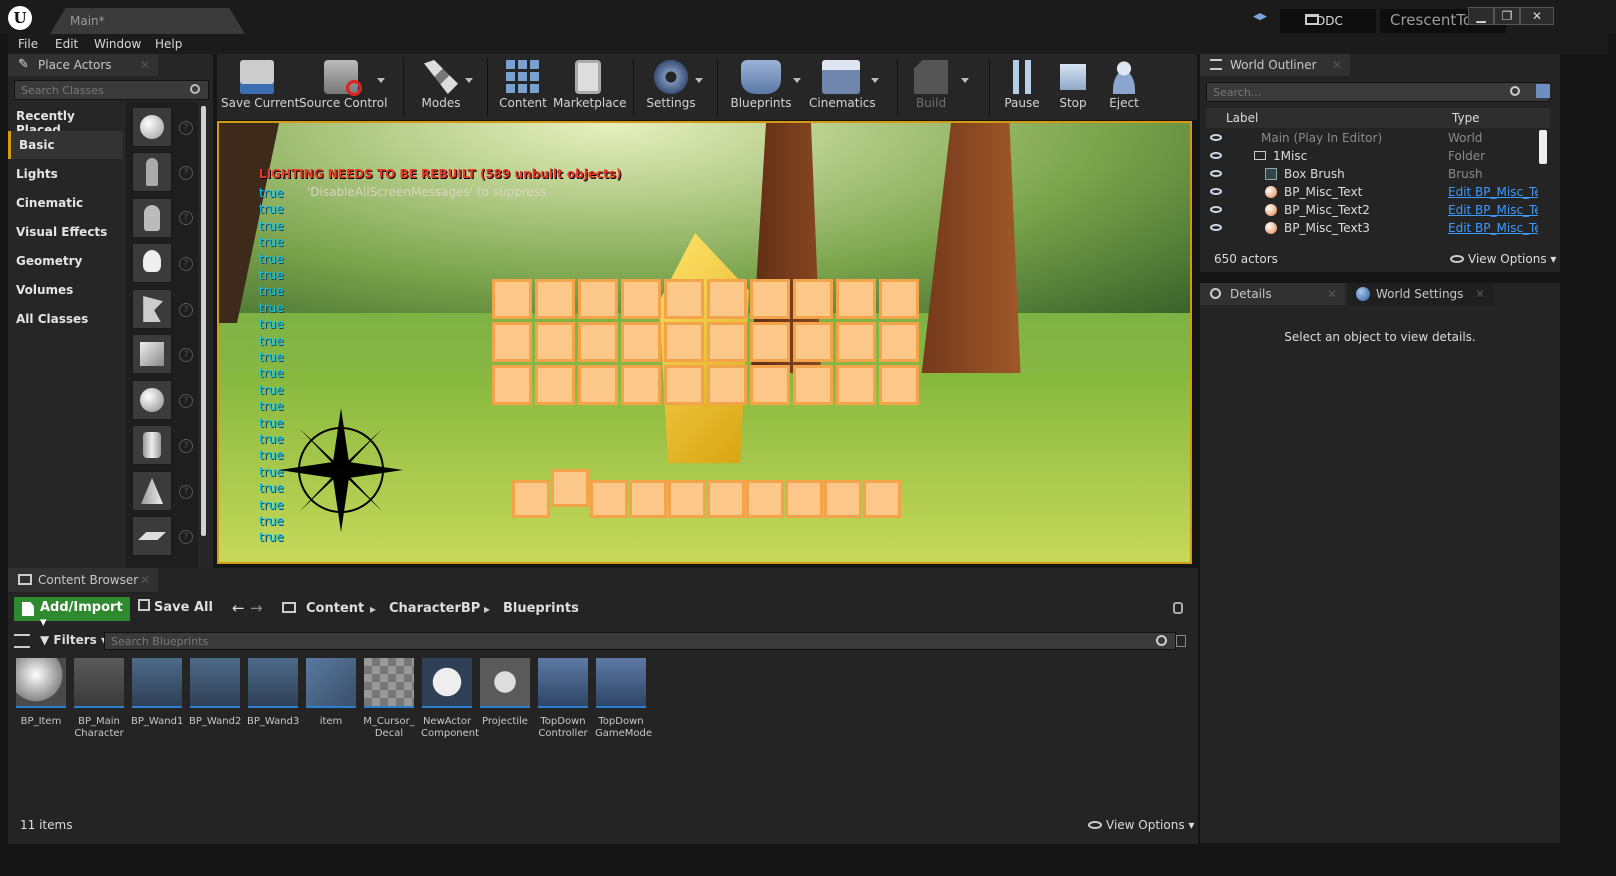 The image size is (1616, 876). What do you see at coordinates (83, 65) in the screenshot?
I see `place-actors-tab: ✎ Place Actors ✕` at bounding box center [83, 65].